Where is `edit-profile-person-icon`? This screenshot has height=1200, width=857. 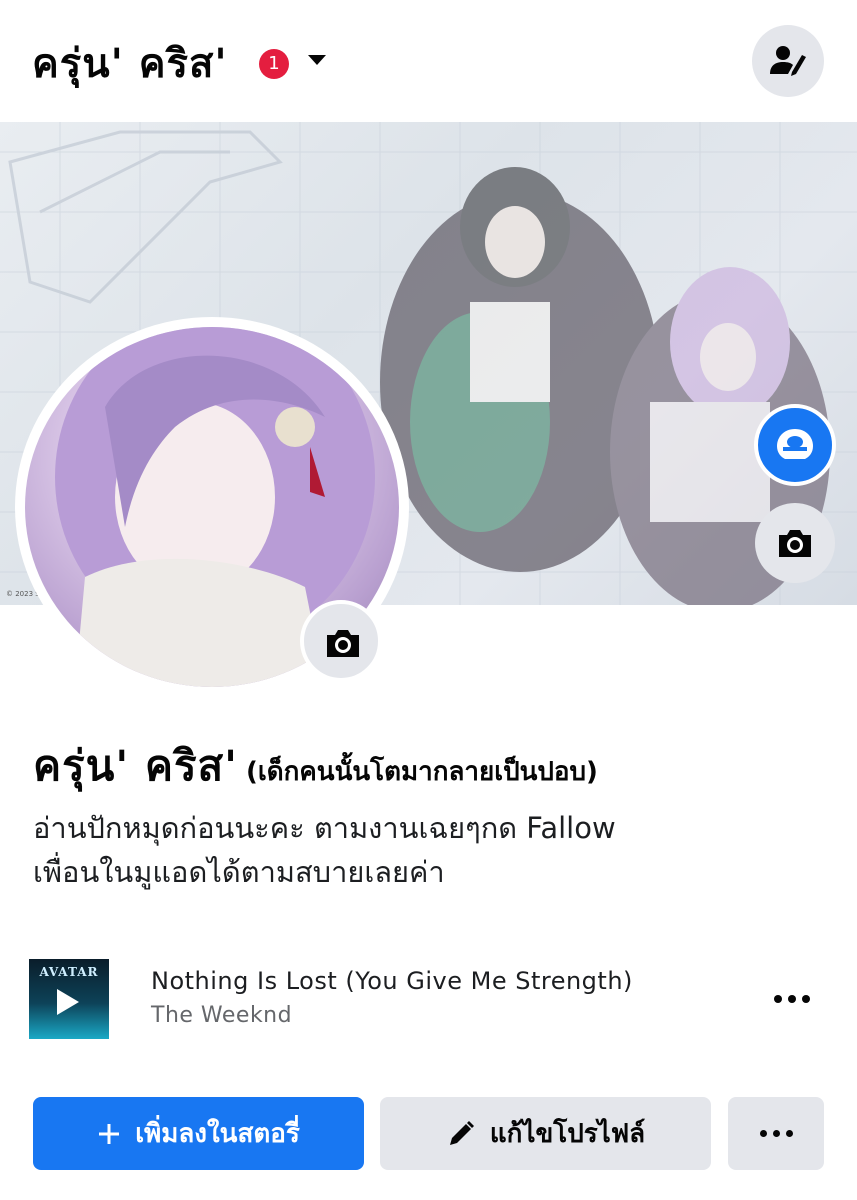 edit-profile-person-icon is located at coordinates (788, 61).